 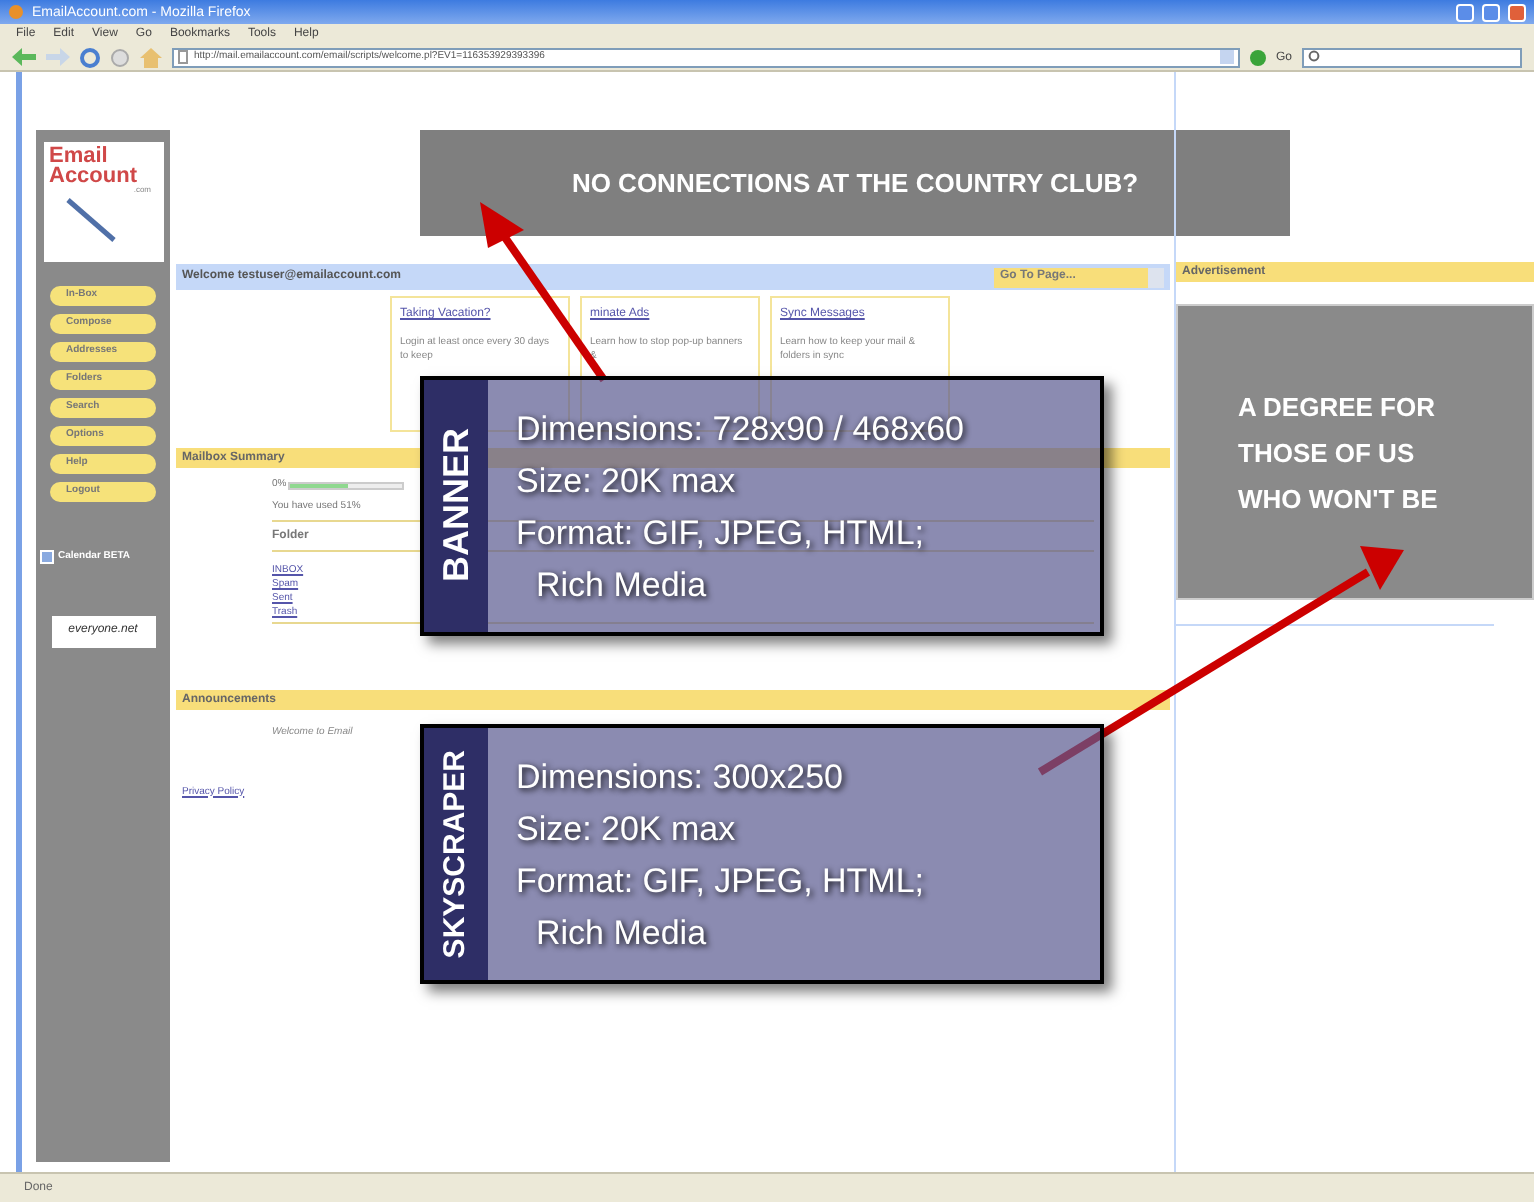 I want to click on logo-text: Email, so click(x=78, y=156).